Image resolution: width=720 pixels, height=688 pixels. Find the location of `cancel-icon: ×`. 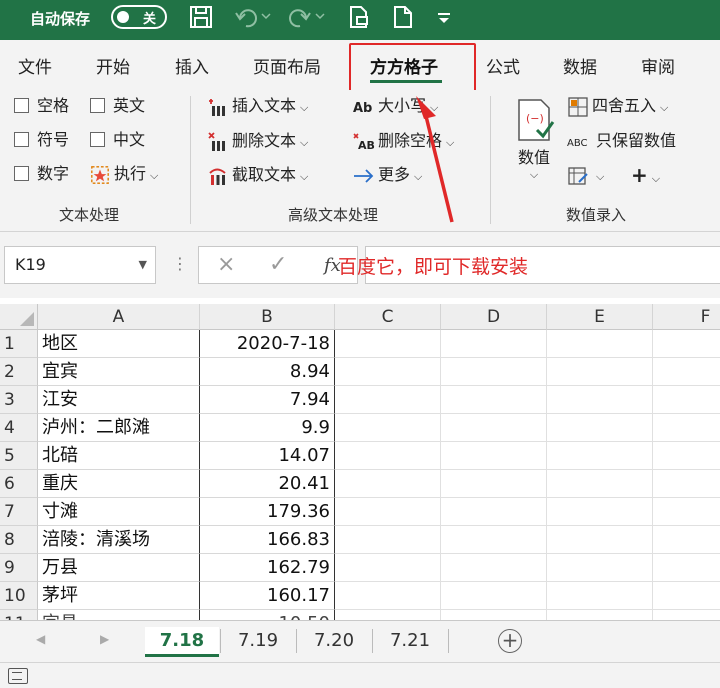

cancel-icon: × is located at coordinates (226, 265).